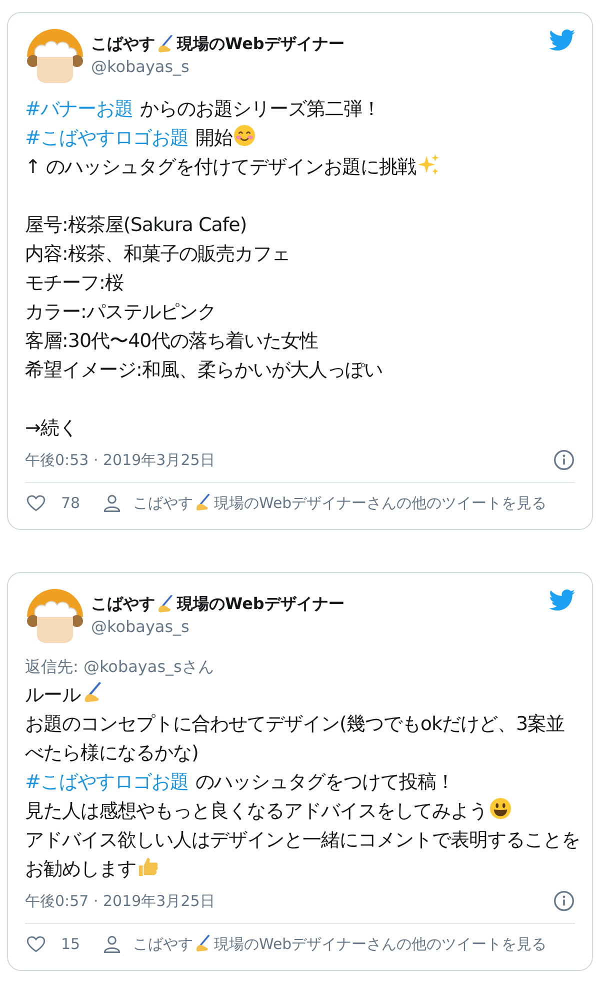 The height and width of the screenshot is (1000, 600). What do you see at coordinates (52, 695) in the screenshot?
I see `tweet-text: ルール` at bounding box center [52, 695].